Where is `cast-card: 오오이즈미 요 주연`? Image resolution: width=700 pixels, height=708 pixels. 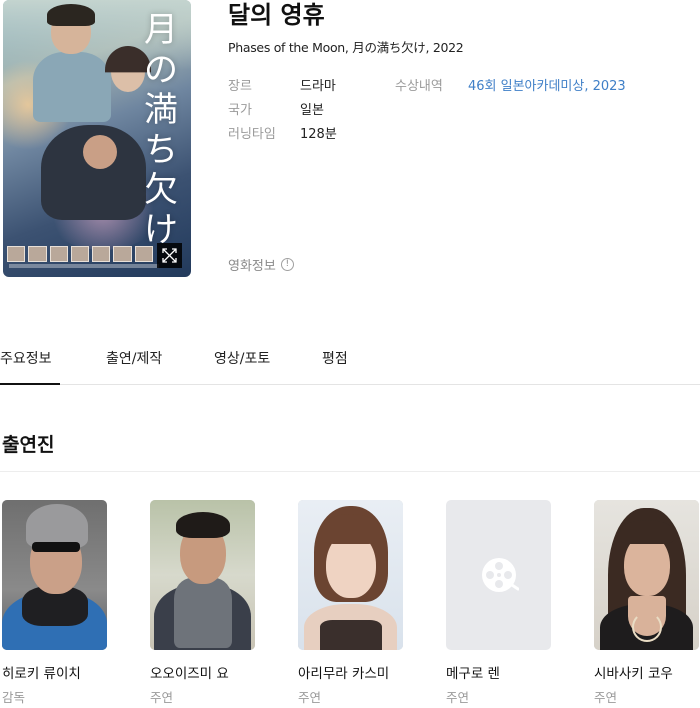 cast-card: 오오이즈미 요 주연 is located at coordinates (202, 603).